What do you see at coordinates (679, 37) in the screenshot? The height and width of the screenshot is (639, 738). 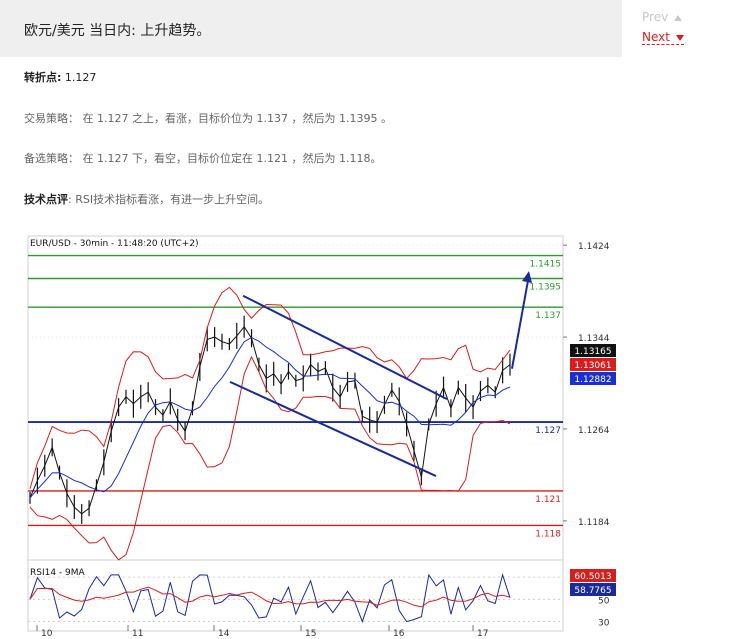 I see `arrow-down-icon` at bounding box center [679, 37].